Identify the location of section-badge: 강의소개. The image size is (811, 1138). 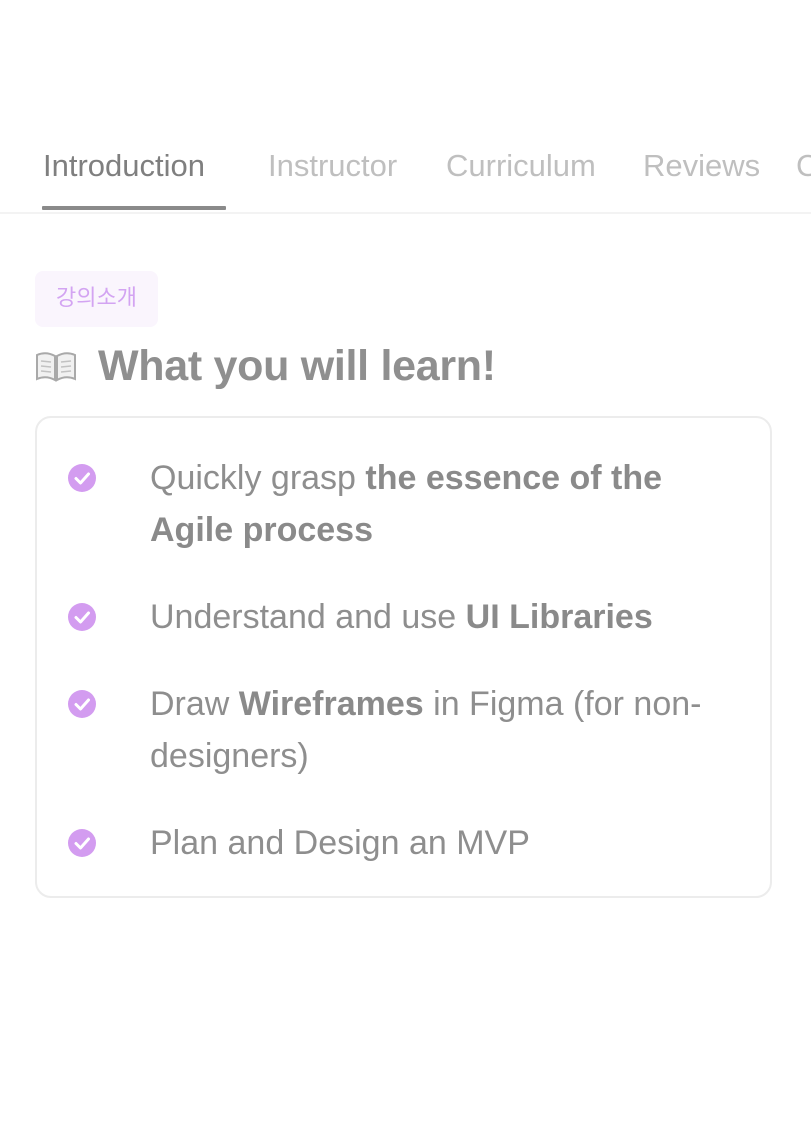
(96, 299).